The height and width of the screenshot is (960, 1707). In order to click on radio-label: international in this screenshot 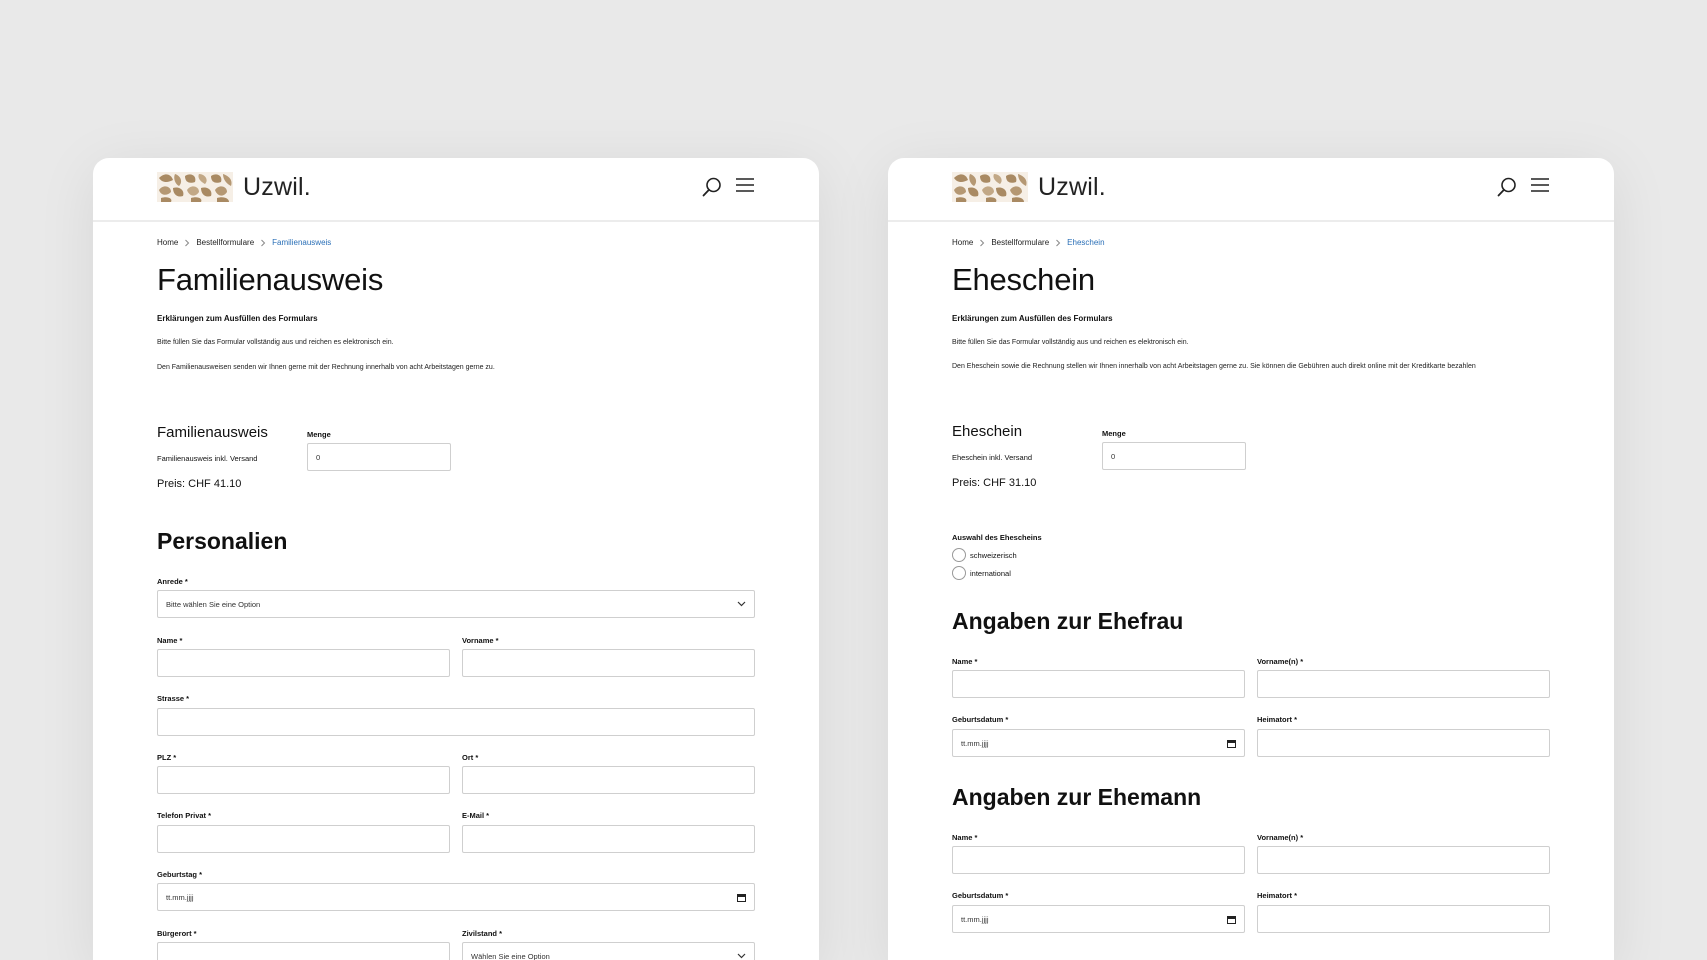, I will do `click(990, 573)`.